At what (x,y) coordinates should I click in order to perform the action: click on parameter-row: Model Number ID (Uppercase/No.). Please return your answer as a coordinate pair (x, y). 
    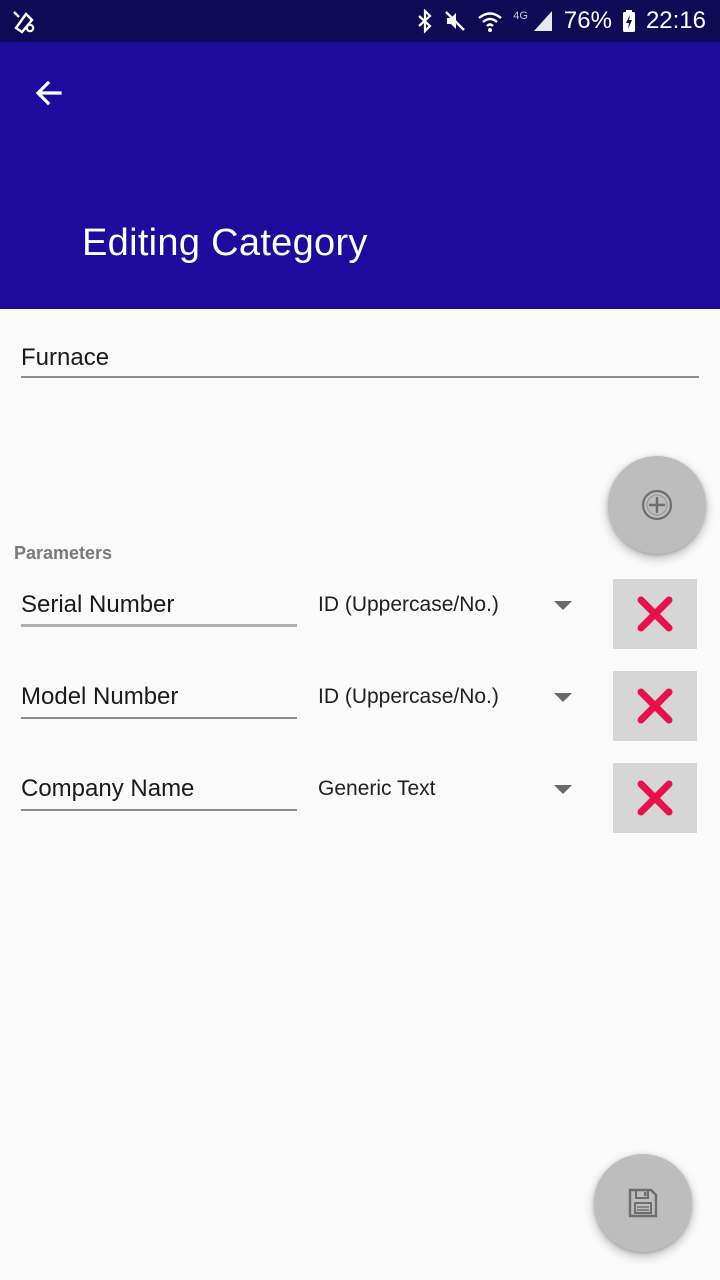
    Looking at the image, I should click on (360, 707).